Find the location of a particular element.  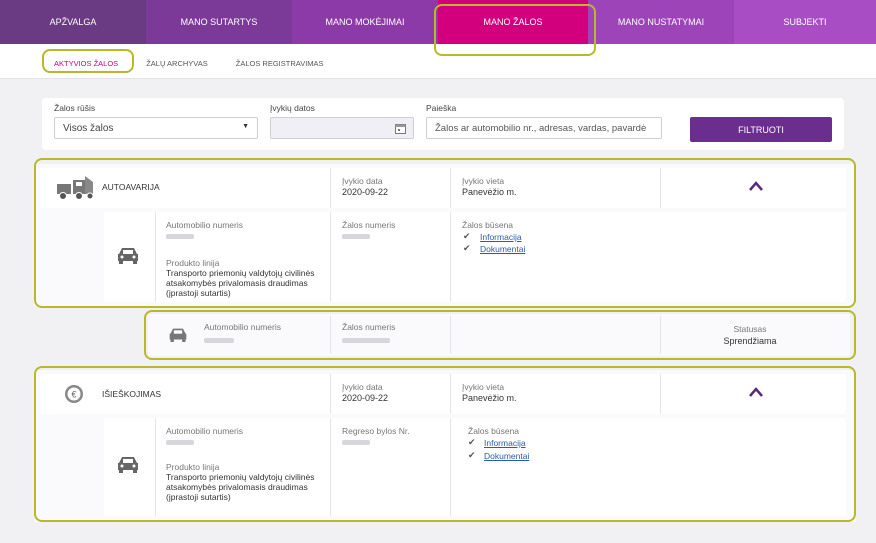

subrow-status-label: Statusas is located at coordinates (750, 329).